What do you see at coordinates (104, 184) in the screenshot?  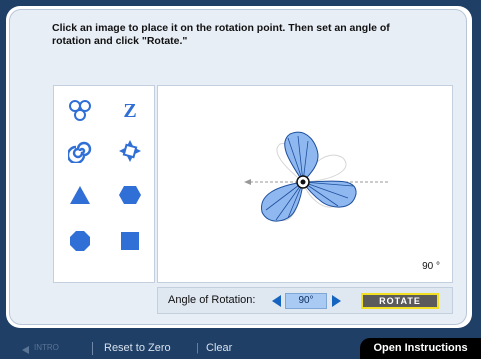 I see `shape-palette: Z` at bounding box center [104, 184].